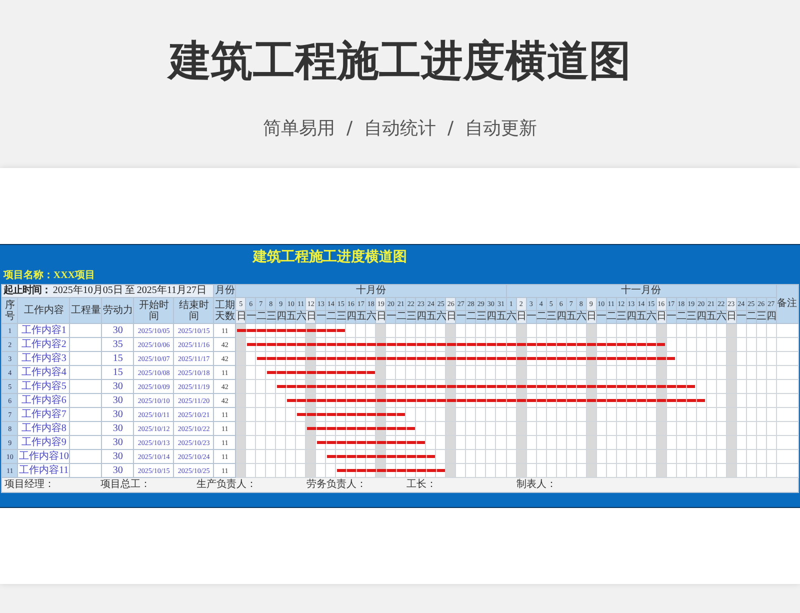  I want to click on table-cell: 35, so click(118, 345).